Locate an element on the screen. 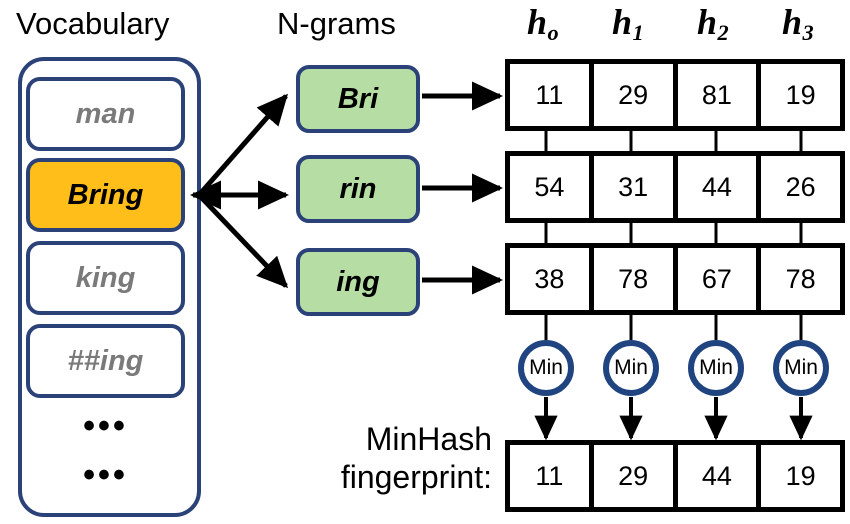  hash-header-h0: ho is located at coordinates (543, 23).